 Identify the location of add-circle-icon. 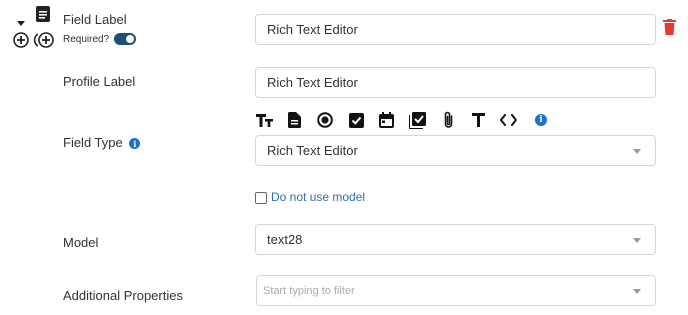
(21, 42).